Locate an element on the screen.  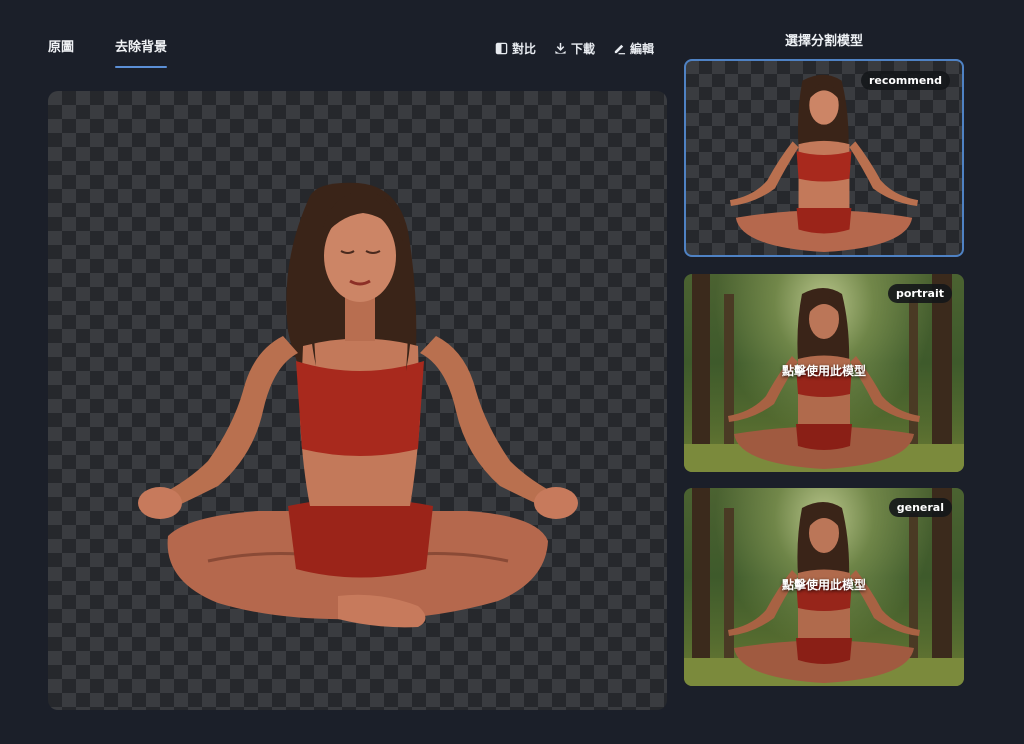
download-label: 下載 is located at coordinates (582, 49).